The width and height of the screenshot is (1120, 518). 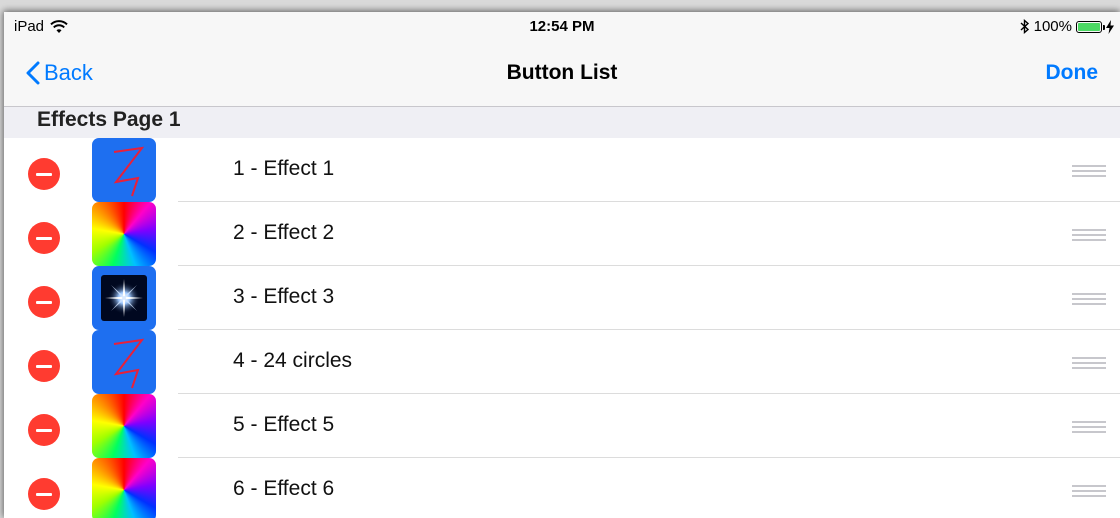 I want to click on status-bar: iPad 12:54 PM 100%, so click(x=562, y=27).